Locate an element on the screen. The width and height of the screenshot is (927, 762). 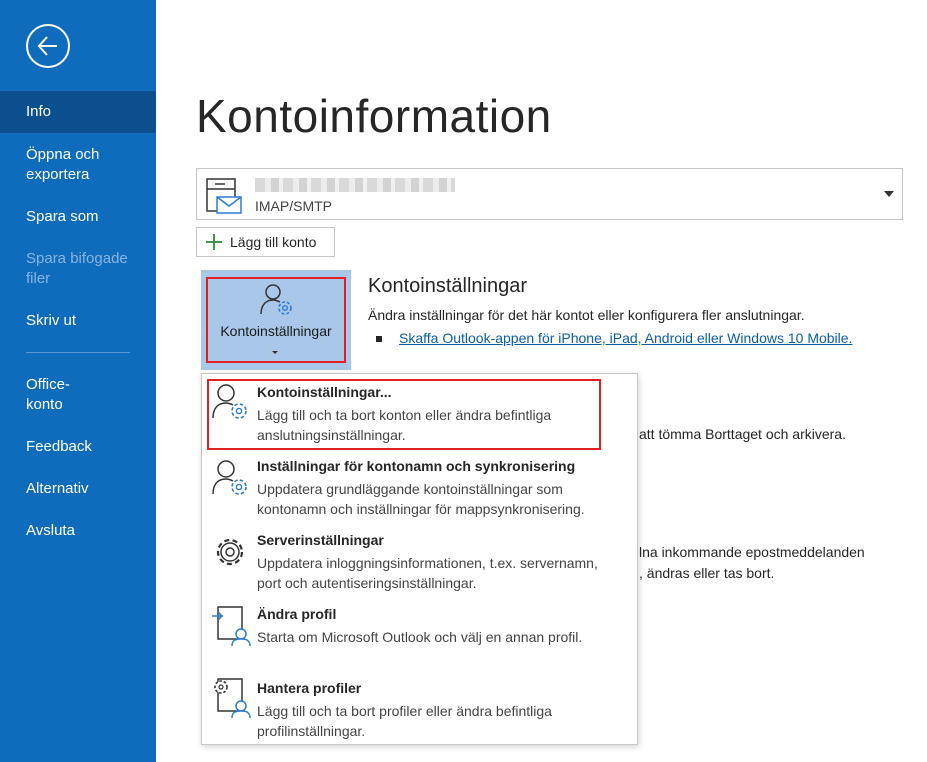
account-sync-icon is located at coordinates (229, 477).